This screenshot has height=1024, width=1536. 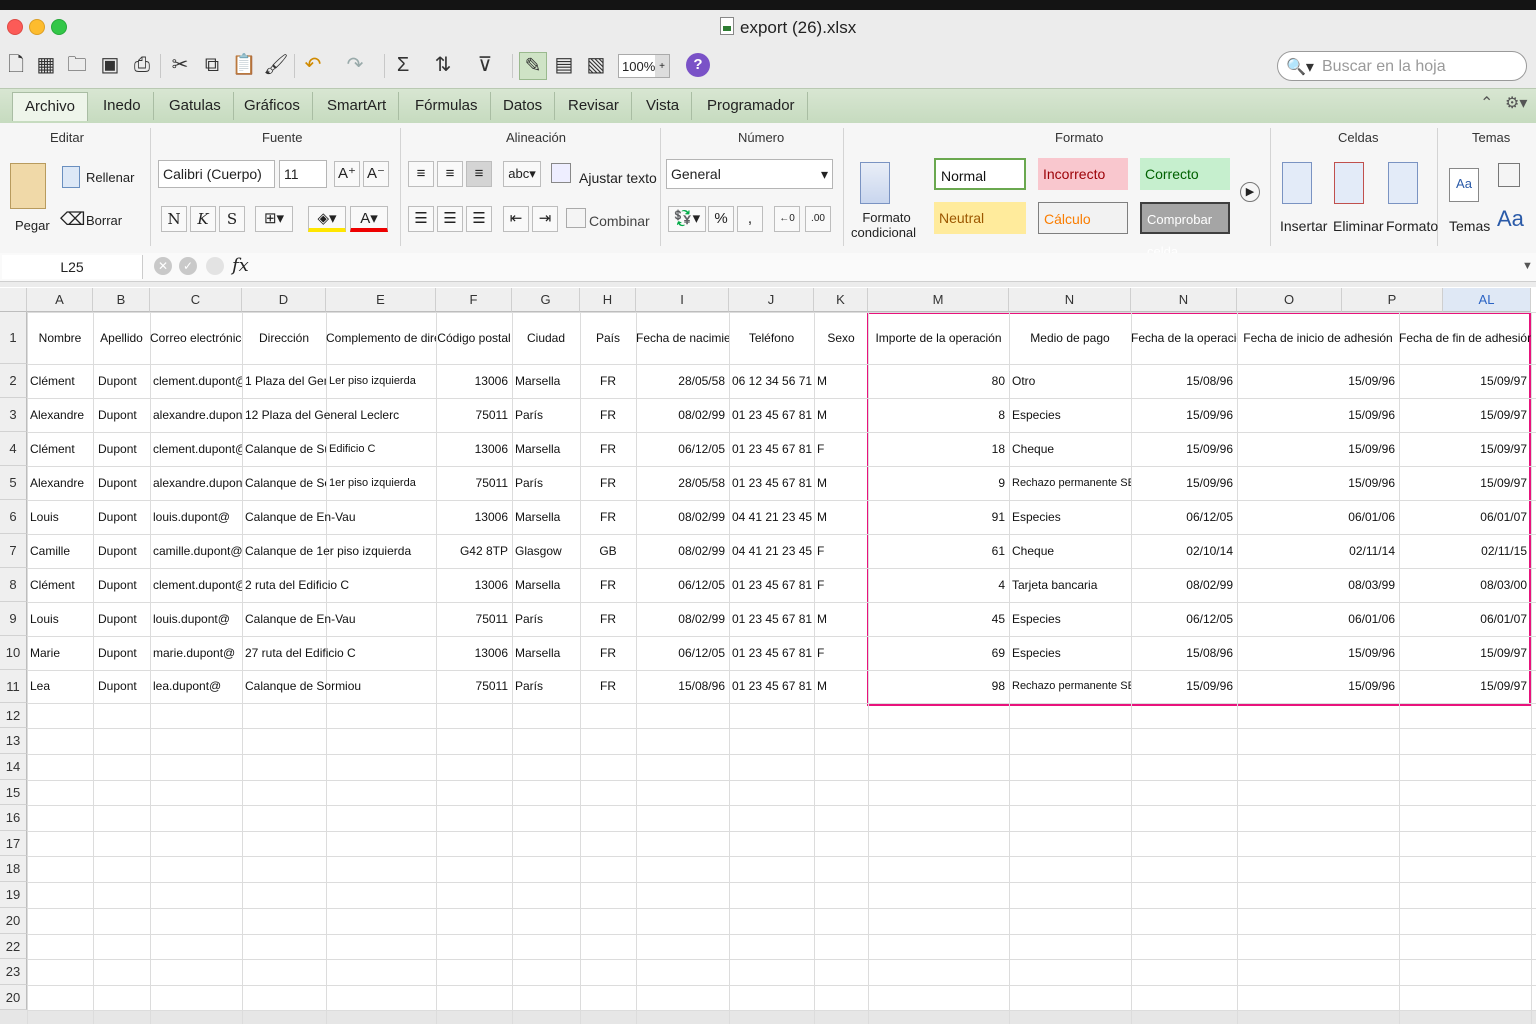 What do you see at coordinates (284, 483) in the screenshot?
I see `table-cell: Calanque de Sormiou` at bounding box center [284, 483].